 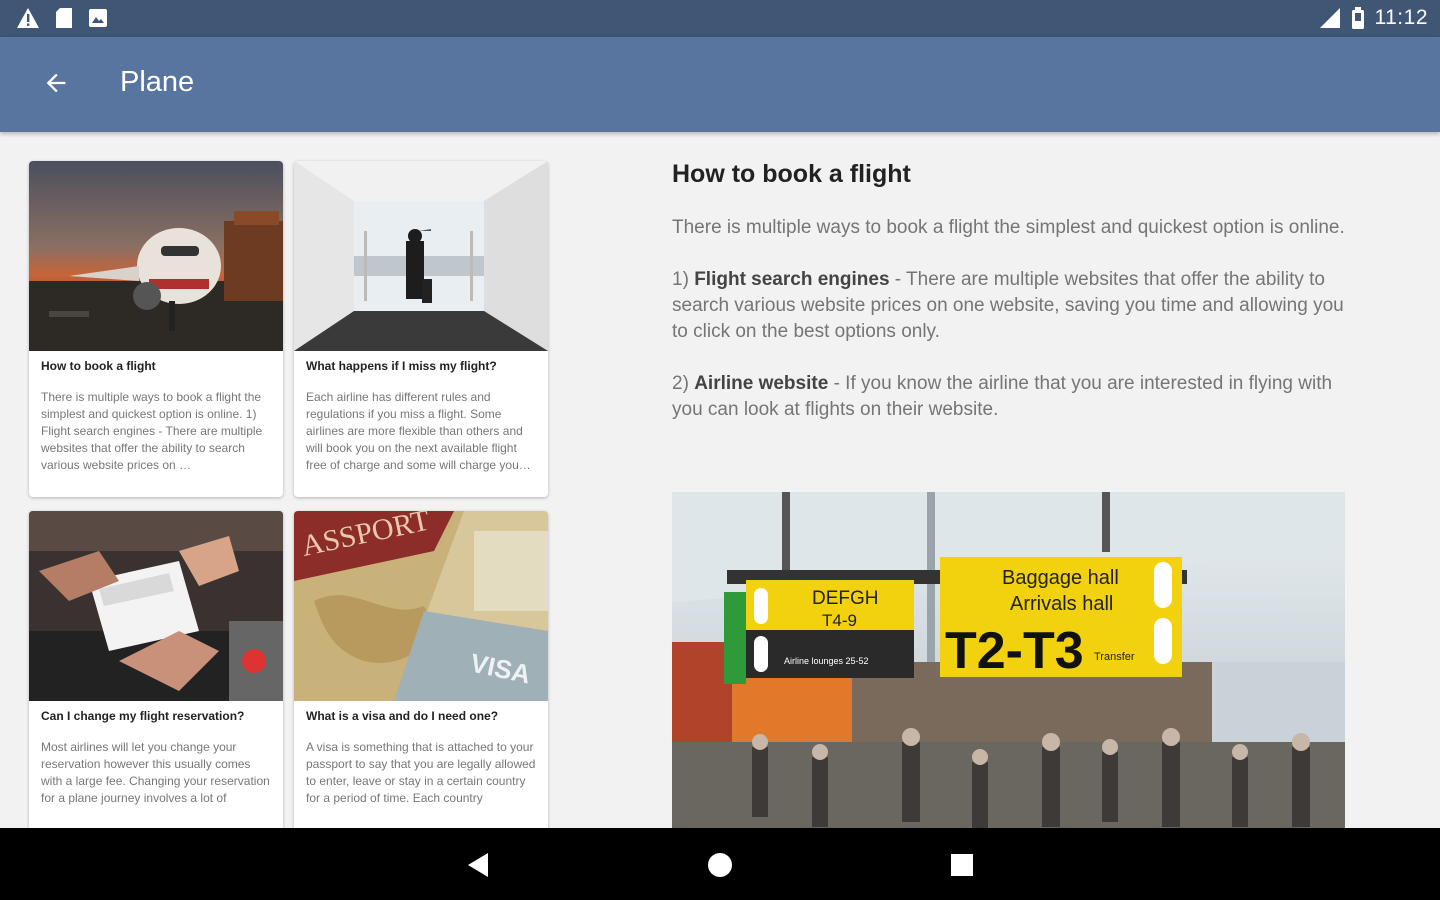 I want to click on nav-back-icon, so click(x=478, y=865).